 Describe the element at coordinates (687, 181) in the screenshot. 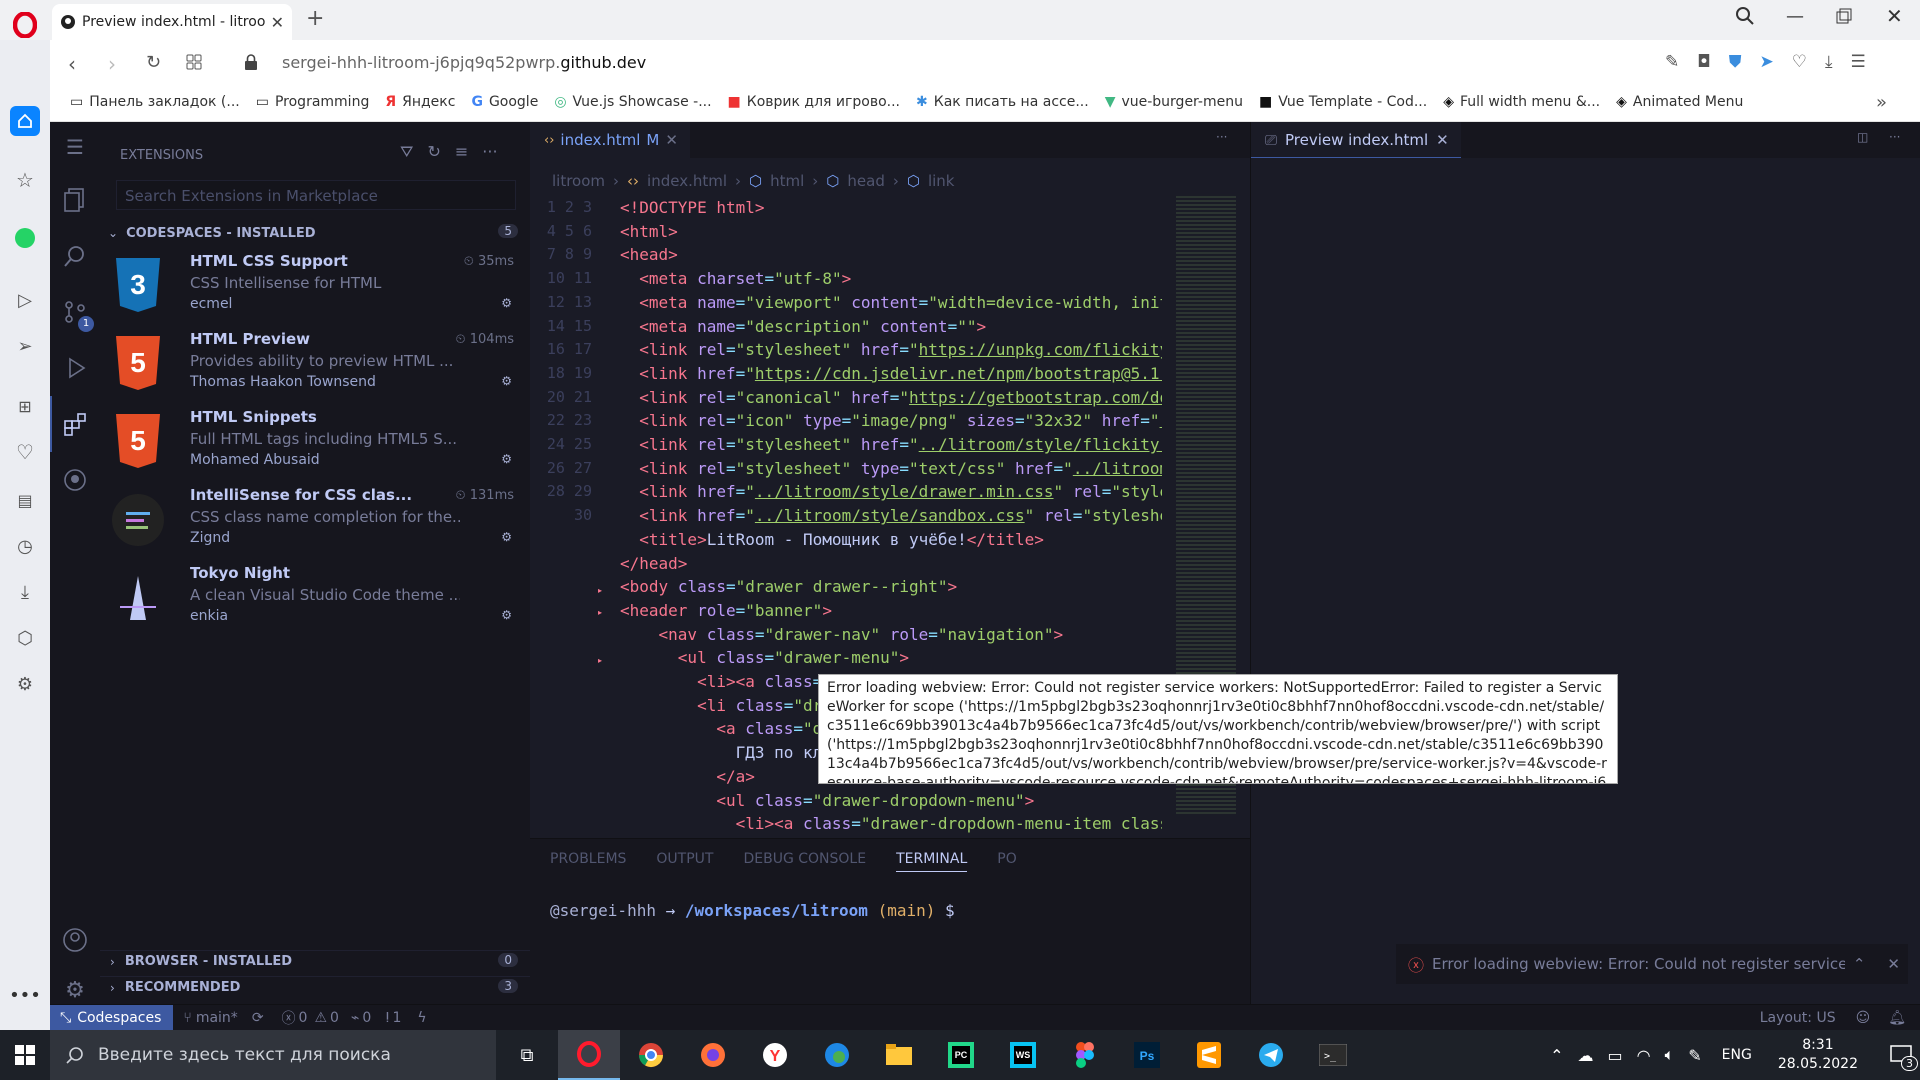

I see `breadcrumb-item: index.html` at that location.